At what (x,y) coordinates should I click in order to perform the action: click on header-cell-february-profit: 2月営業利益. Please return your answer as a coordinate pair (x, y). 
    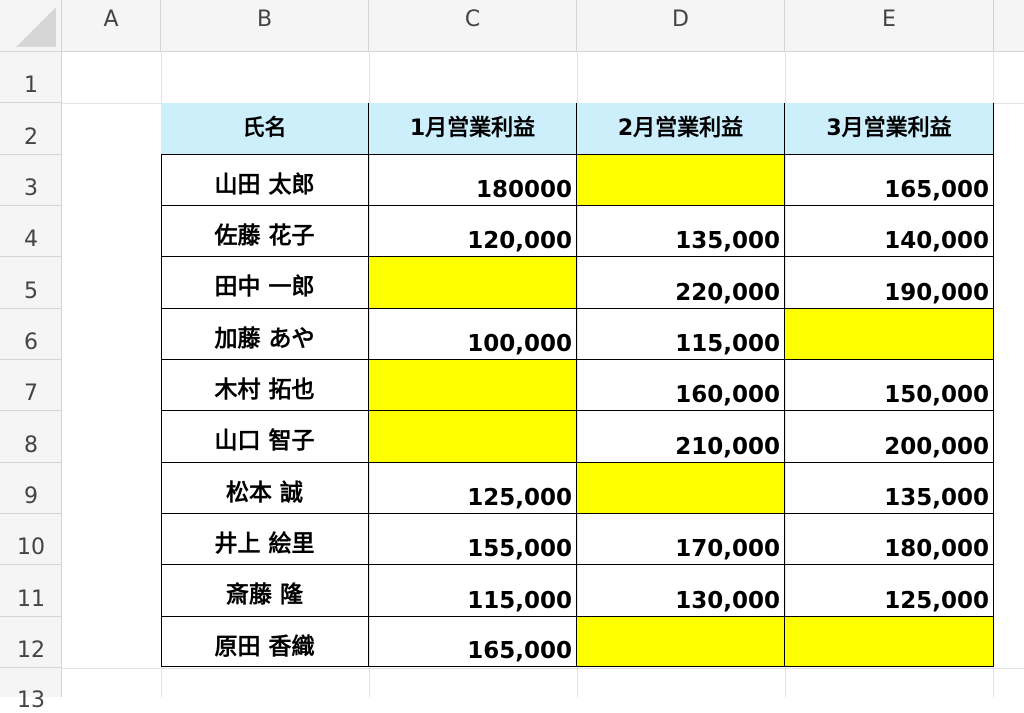
    Looking at the image, I should click on (681, 129).